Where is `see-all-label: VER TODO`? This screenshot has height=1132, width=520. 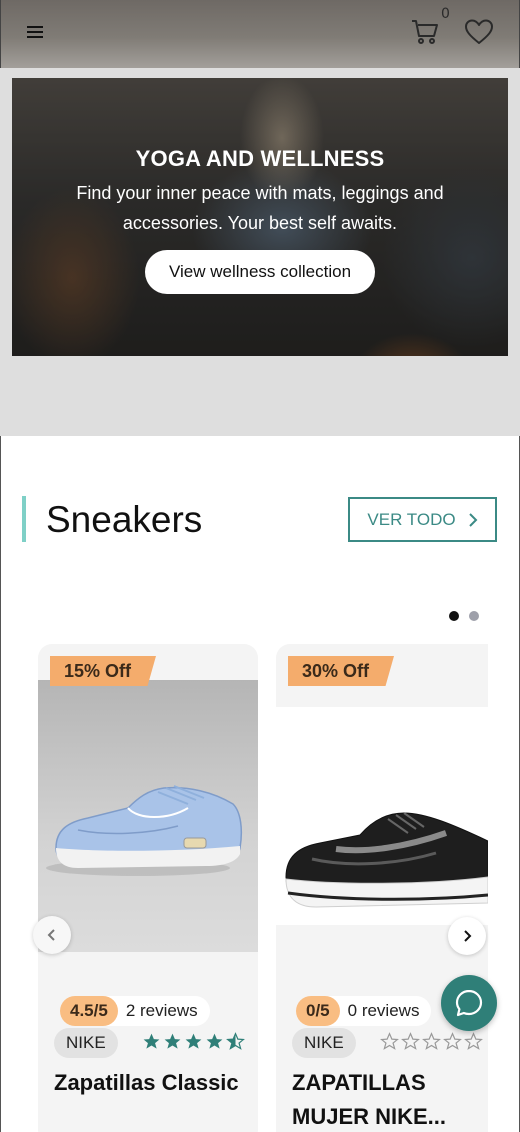 see-all-label: VER TODO is located at coordinates (411, 519).